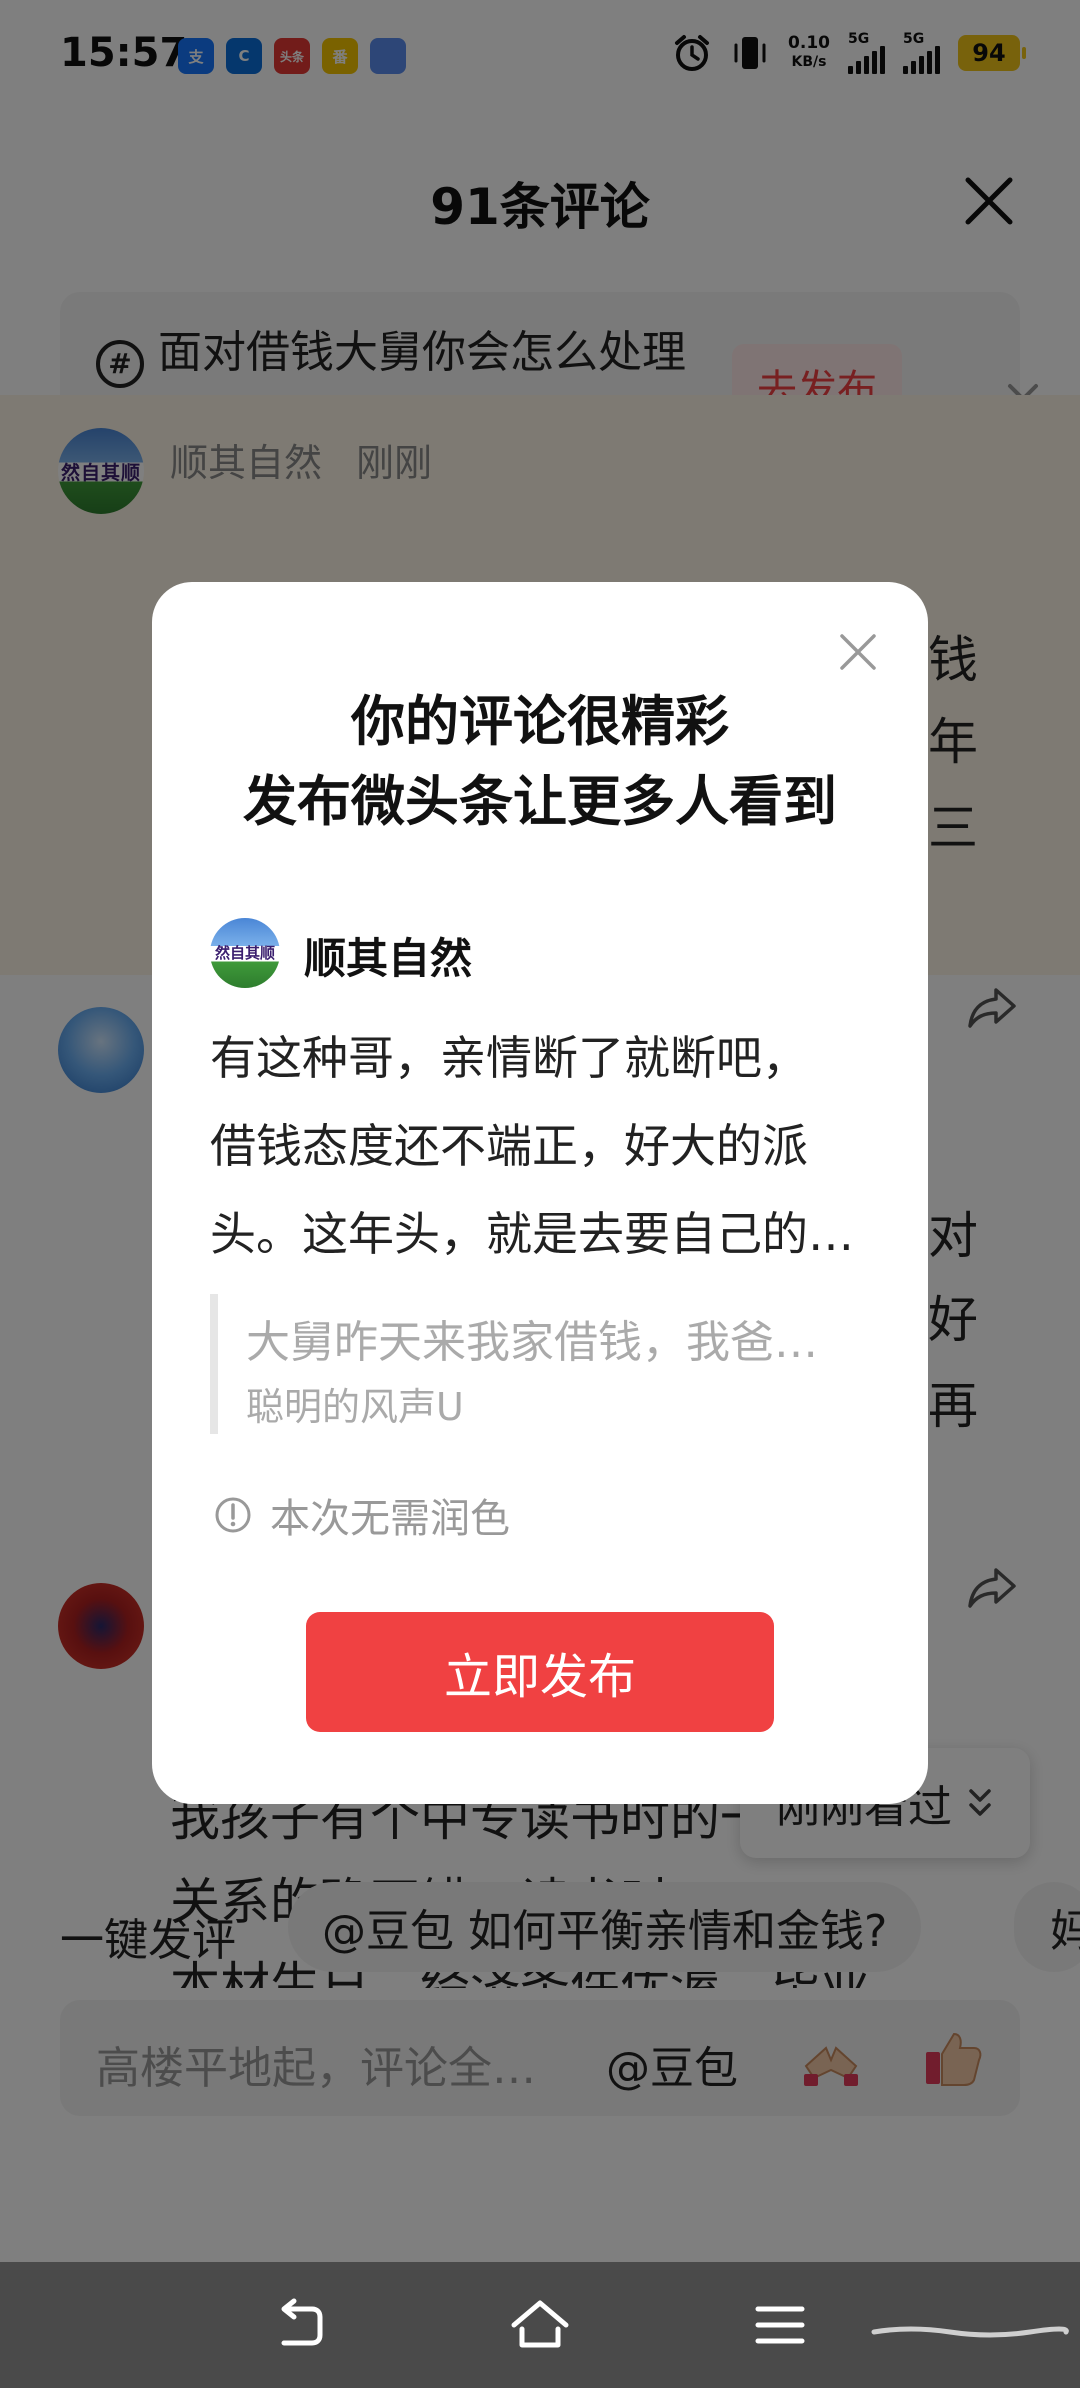 Image resolution: width=1080 pixels, height=2388 pixels. I want to click on dialog-body-line: 借钱态度还不端正，好大的派, so click(509, 1146).